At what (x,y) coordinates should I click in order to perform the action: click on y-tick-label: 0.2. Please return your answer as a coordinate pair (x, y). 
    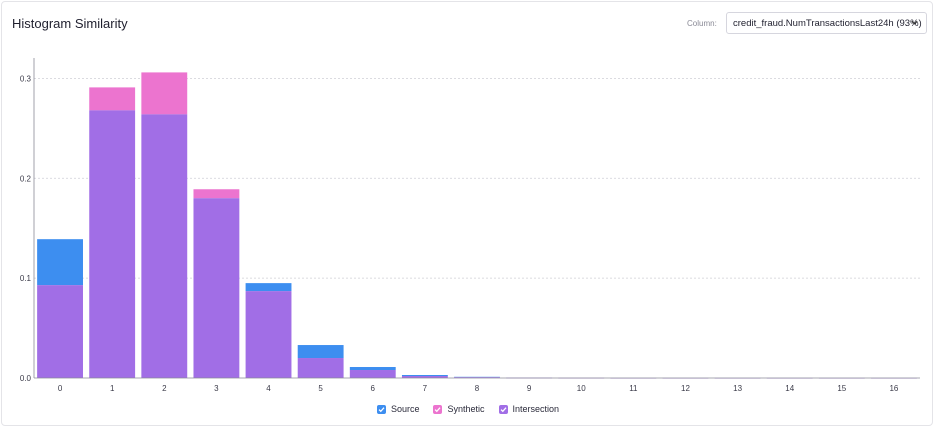
    Looking at the image, I should click on (26, 178).